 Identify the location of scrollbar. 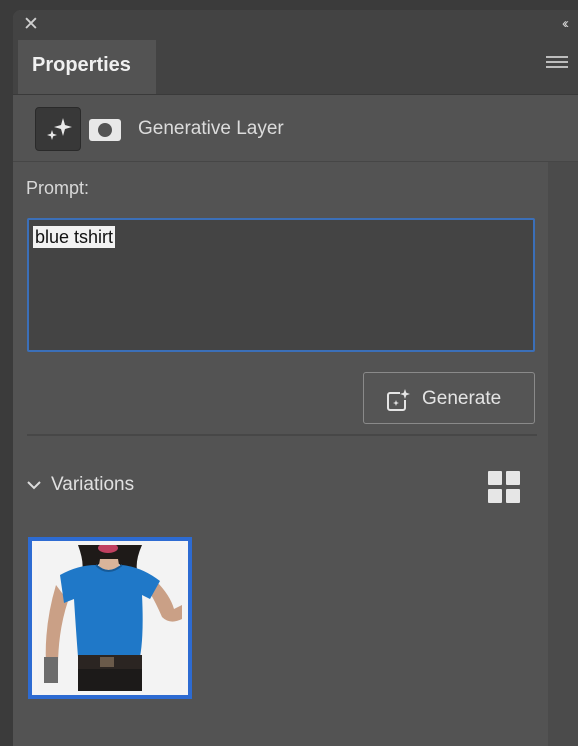
(563, 454).